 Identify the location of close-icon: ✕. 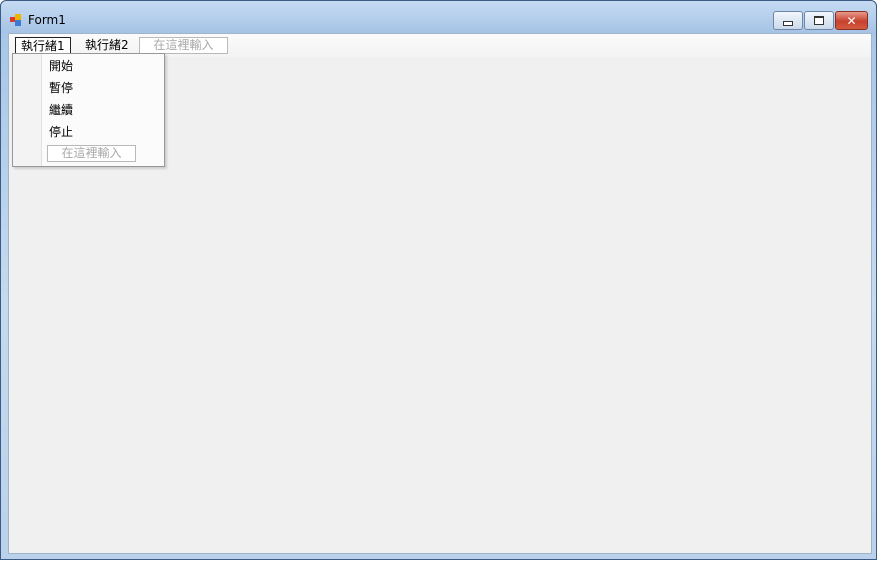
(851, 20).